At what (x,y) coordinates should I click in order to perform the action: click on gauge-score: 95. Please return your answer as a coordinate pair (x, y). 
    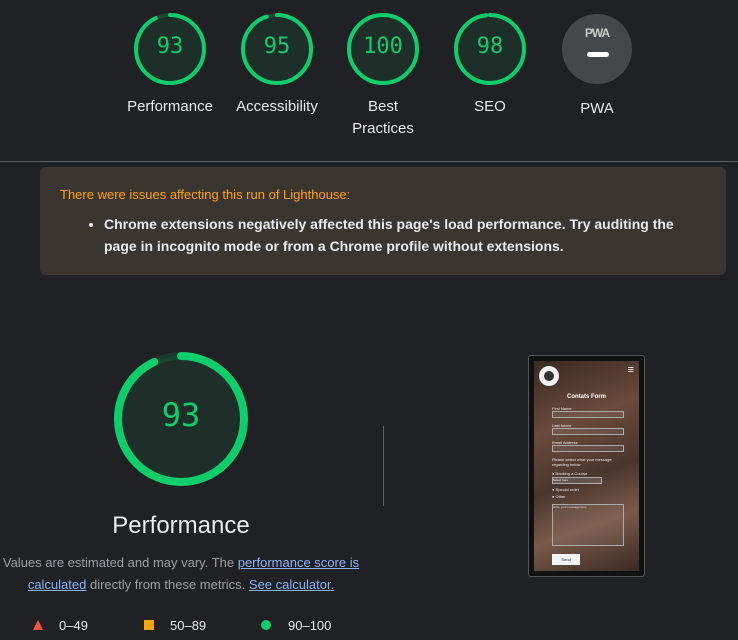
    Looking at the image, I should click on (277, 46).